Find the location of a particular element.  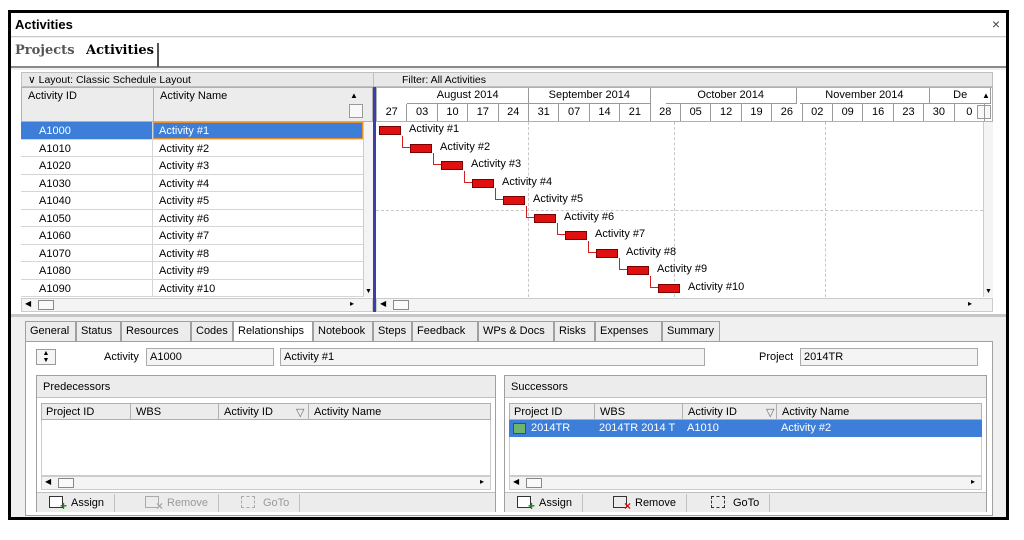

grid-horizontal-scrollbar: ◀ ▸ is located at coordinates (197, 305).